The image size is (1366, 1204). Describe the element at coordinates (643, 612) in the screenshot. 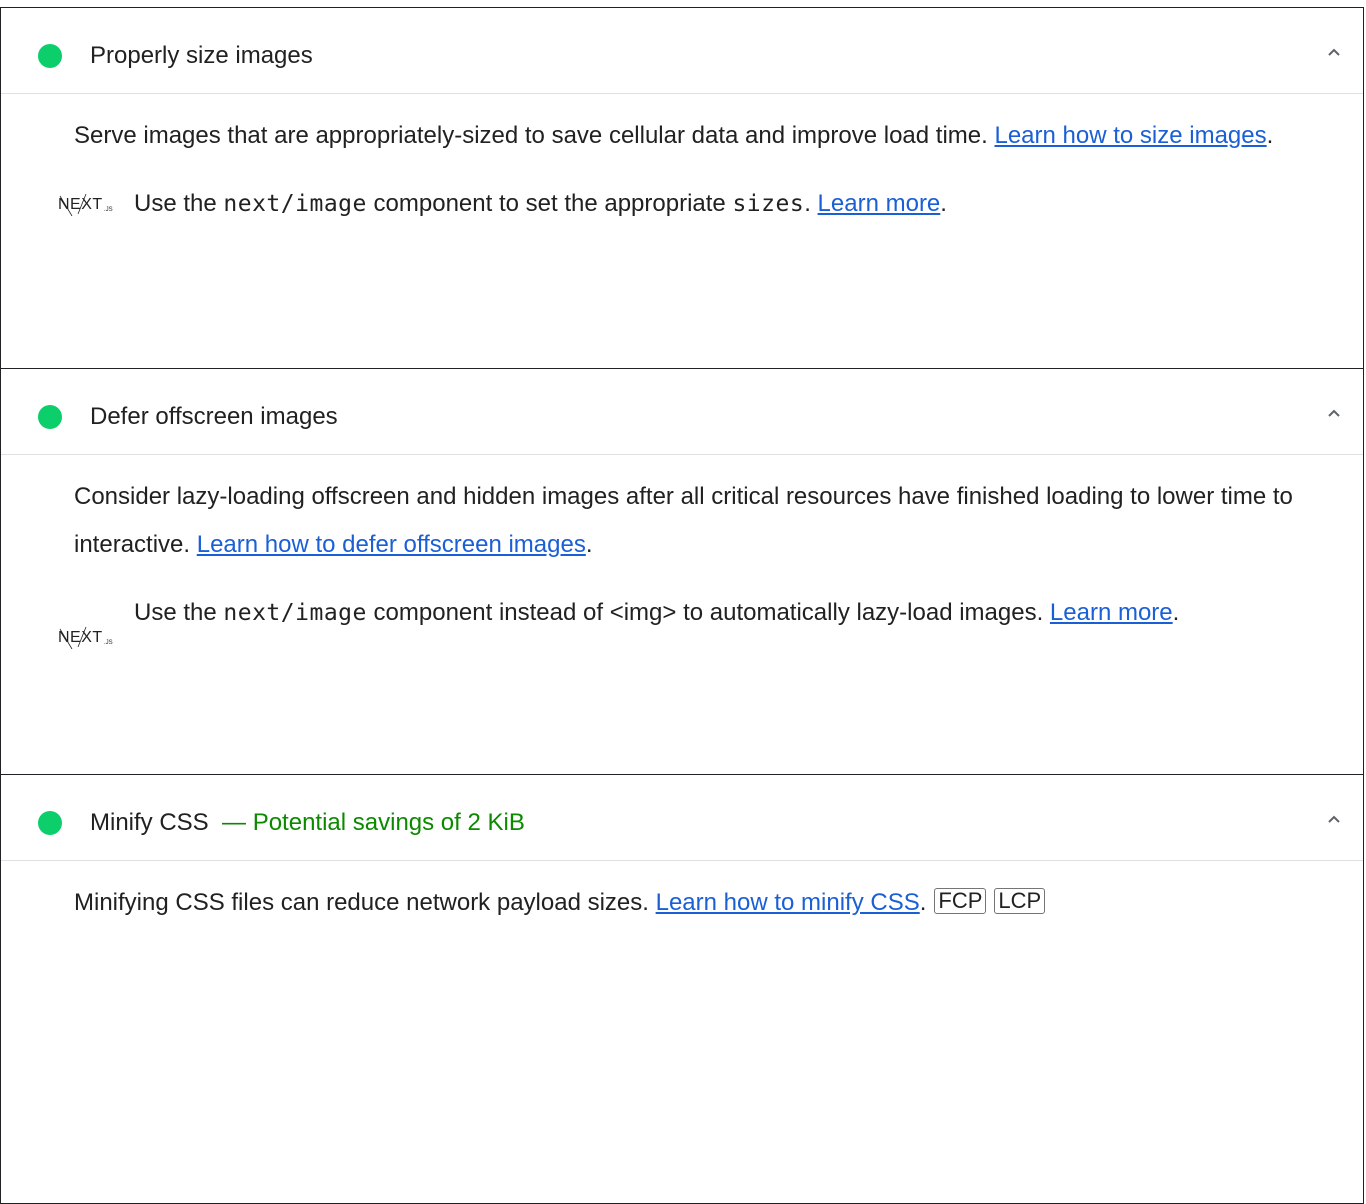

I see `code-snippet: <img>` at that location.